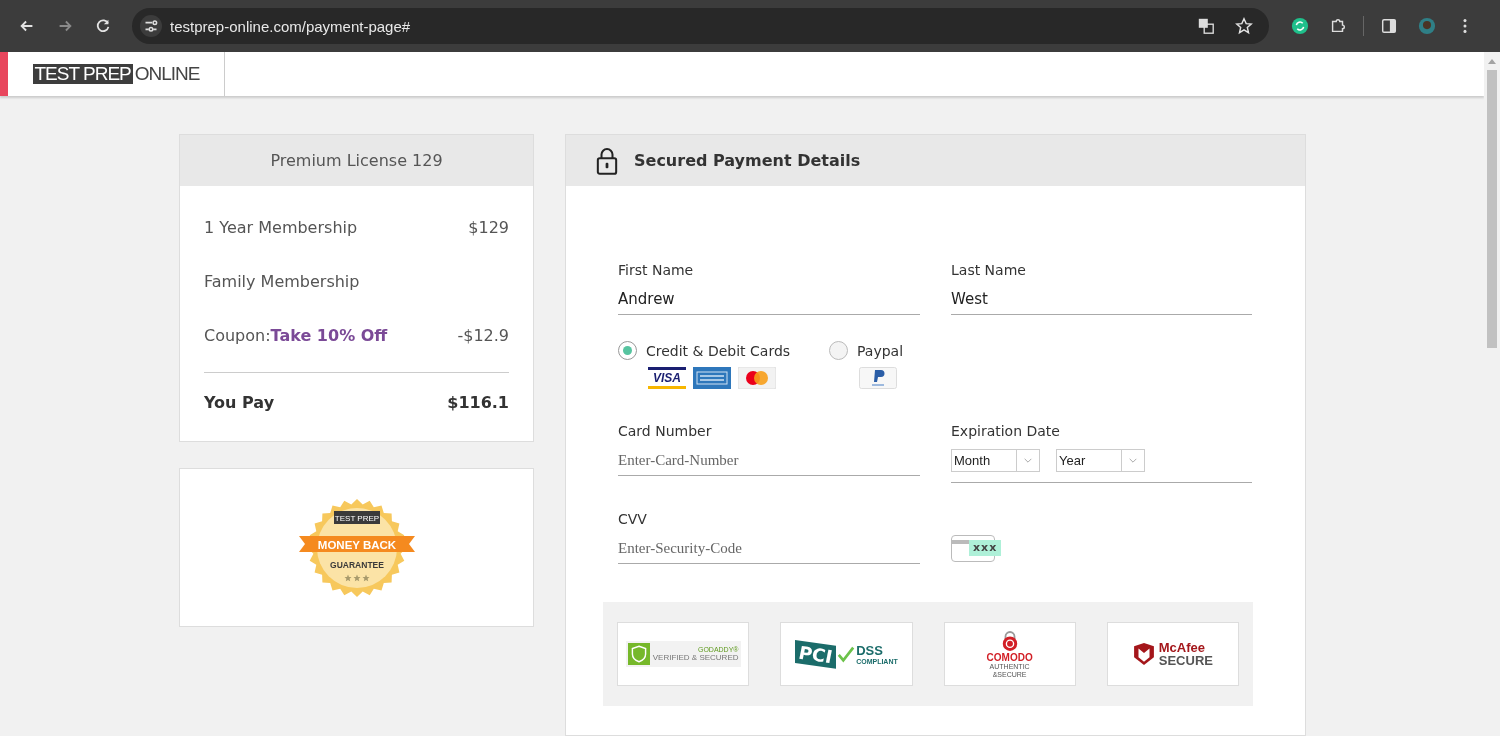  What do you see at coordinates (356, 160) in the screenshot?
I see `order-summary-title: Premium License 129` at bounding box center [356, 160].